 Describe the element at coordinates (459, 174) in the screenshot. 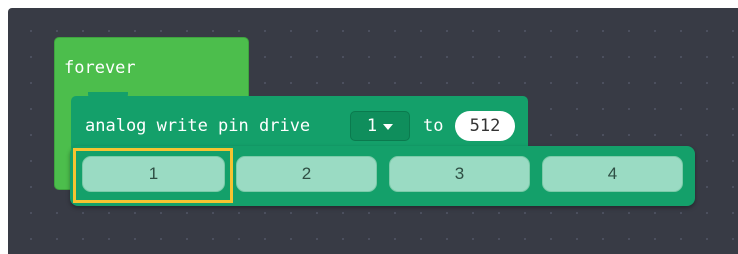

I see `pin-option-3: 3` at that location.